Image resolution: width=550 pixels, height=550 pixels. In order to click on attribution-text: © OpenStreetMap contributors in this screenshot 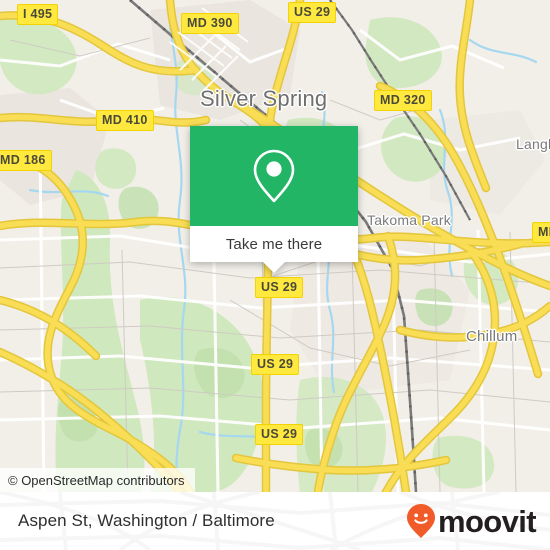, I will do `click(96, 480)`.